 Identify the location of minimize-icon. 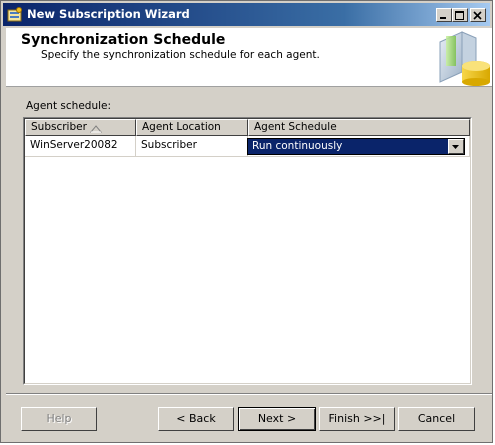
(443, 18).